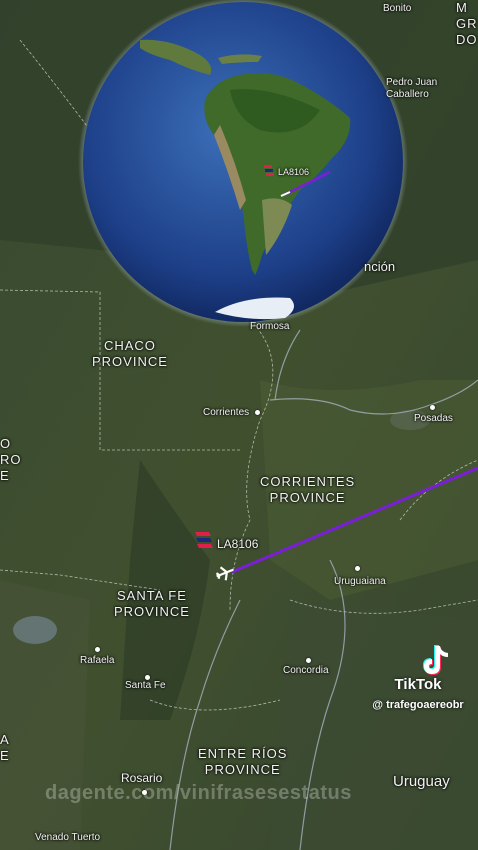  I want to click on flight-callsign-label: LA8106, so click(237, 544).